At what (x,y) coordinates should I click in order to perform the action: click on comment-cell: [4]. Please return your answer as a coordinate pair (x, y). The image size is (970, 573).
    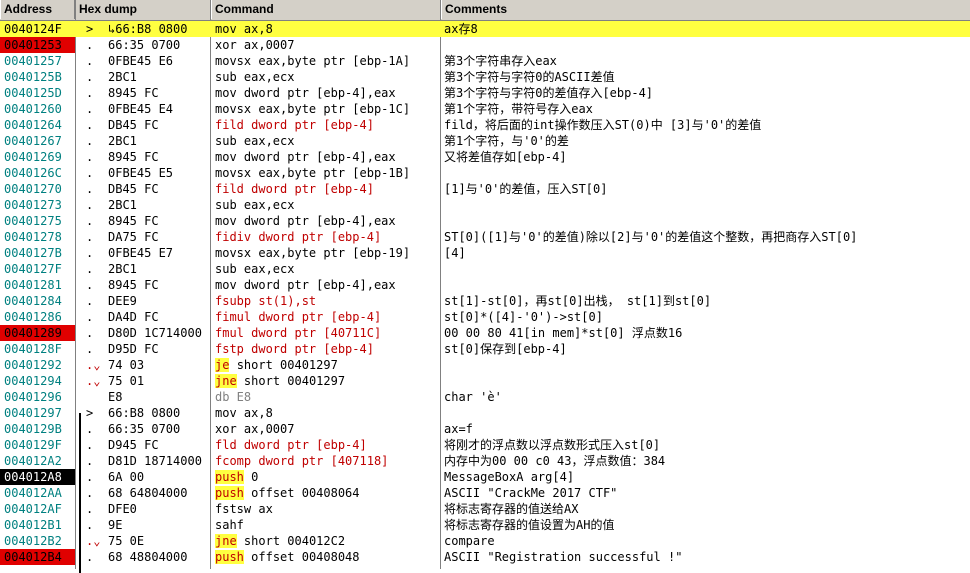
    Looking at the image, I should click on (706, 253).